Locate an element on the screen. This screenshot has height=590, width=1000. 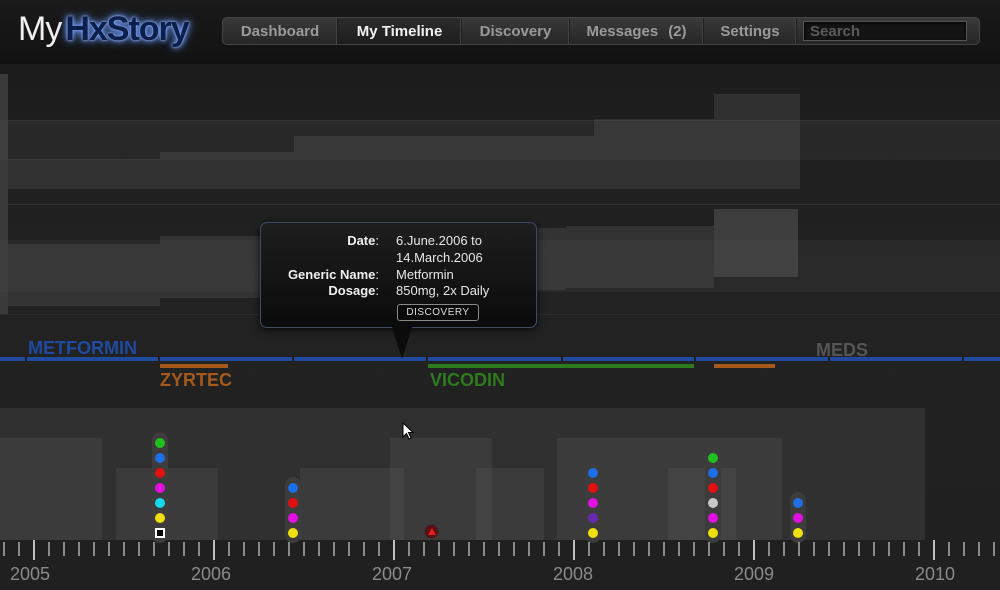
tab-my-timeline-label: My Timeline is located at coordinates (399, 31).